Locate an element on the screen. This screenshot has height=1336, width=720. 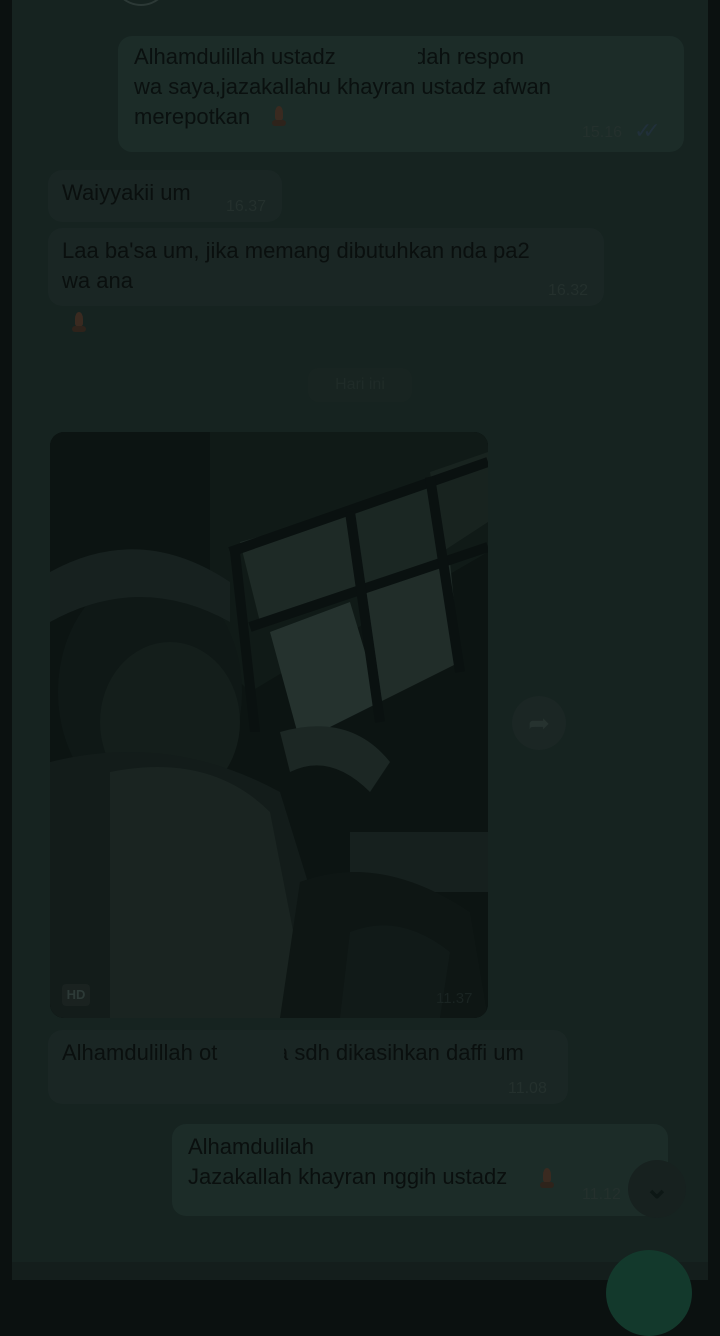
hd-badge: HD is located at coordinates (76, 995).